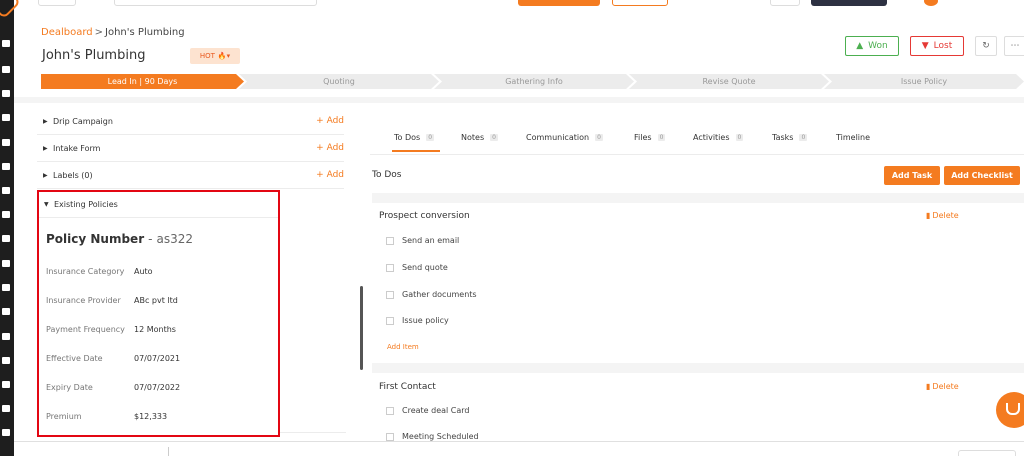 The width and height of the screenshot is (1024, 456). Describe the element at coordinates (785, 3) in the screenshot. I see `top-small-button` at that location.